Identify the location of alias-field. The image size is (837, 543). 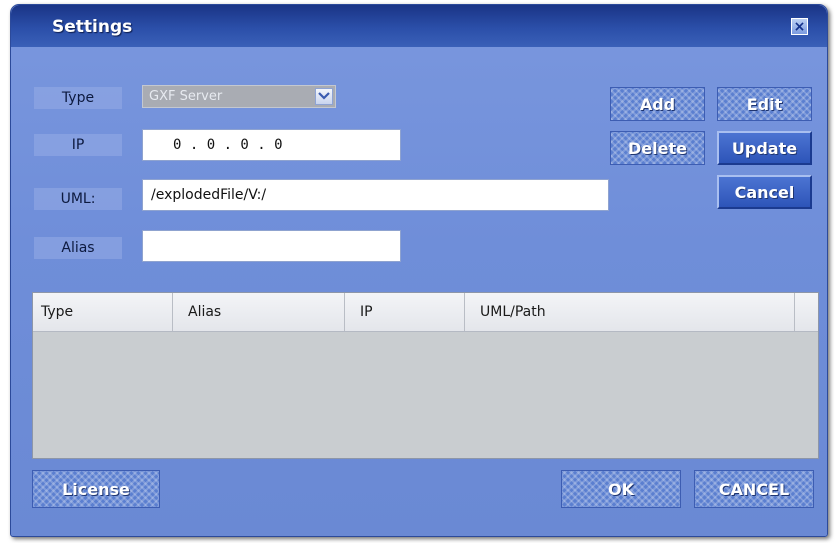
(271, 246).